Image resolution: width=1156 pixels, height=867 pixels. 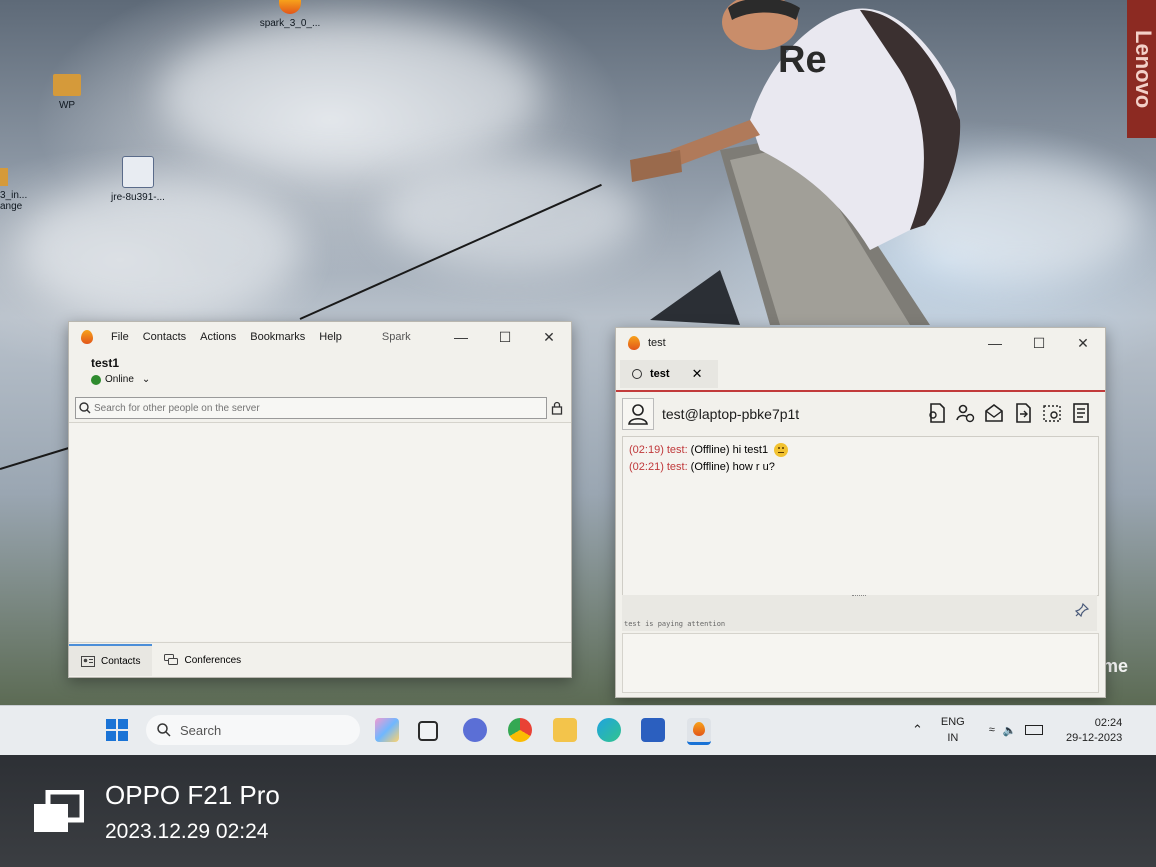 I want to click on clock-date: 29-12-2023, so click(x=1094, y=738).